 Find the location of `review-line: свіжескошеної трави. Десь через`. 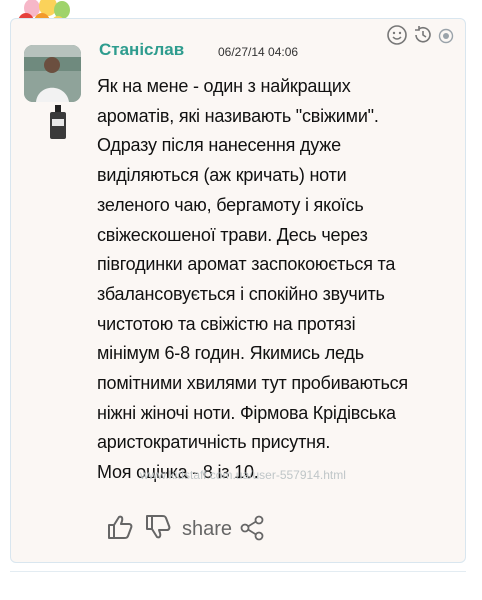

review-line: свіжескошеної трави. Десь через is located at coordinates (232, 234).